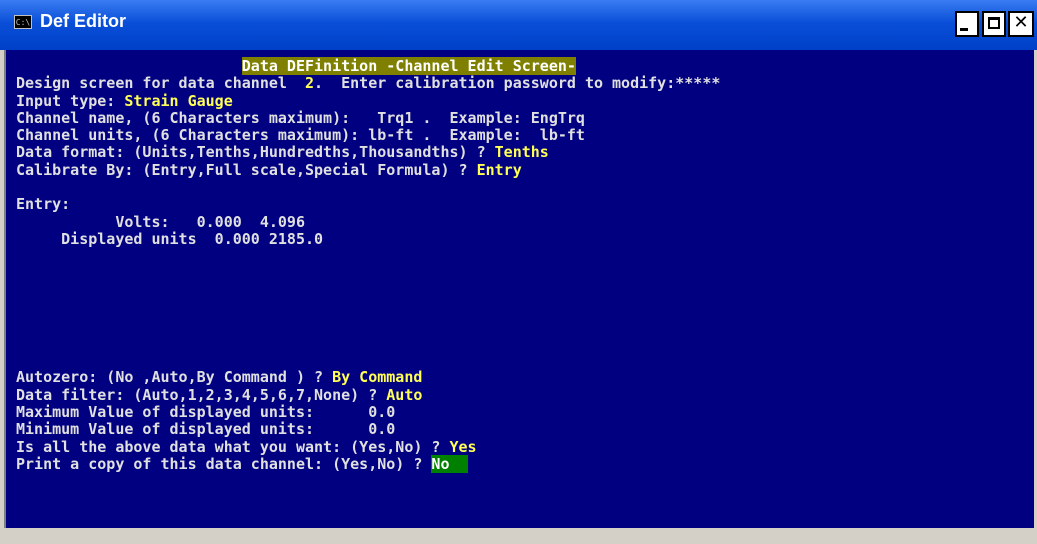  I want to click on header-line: Data DEFinition -Channel Edit Screen-, so click(368, 66).